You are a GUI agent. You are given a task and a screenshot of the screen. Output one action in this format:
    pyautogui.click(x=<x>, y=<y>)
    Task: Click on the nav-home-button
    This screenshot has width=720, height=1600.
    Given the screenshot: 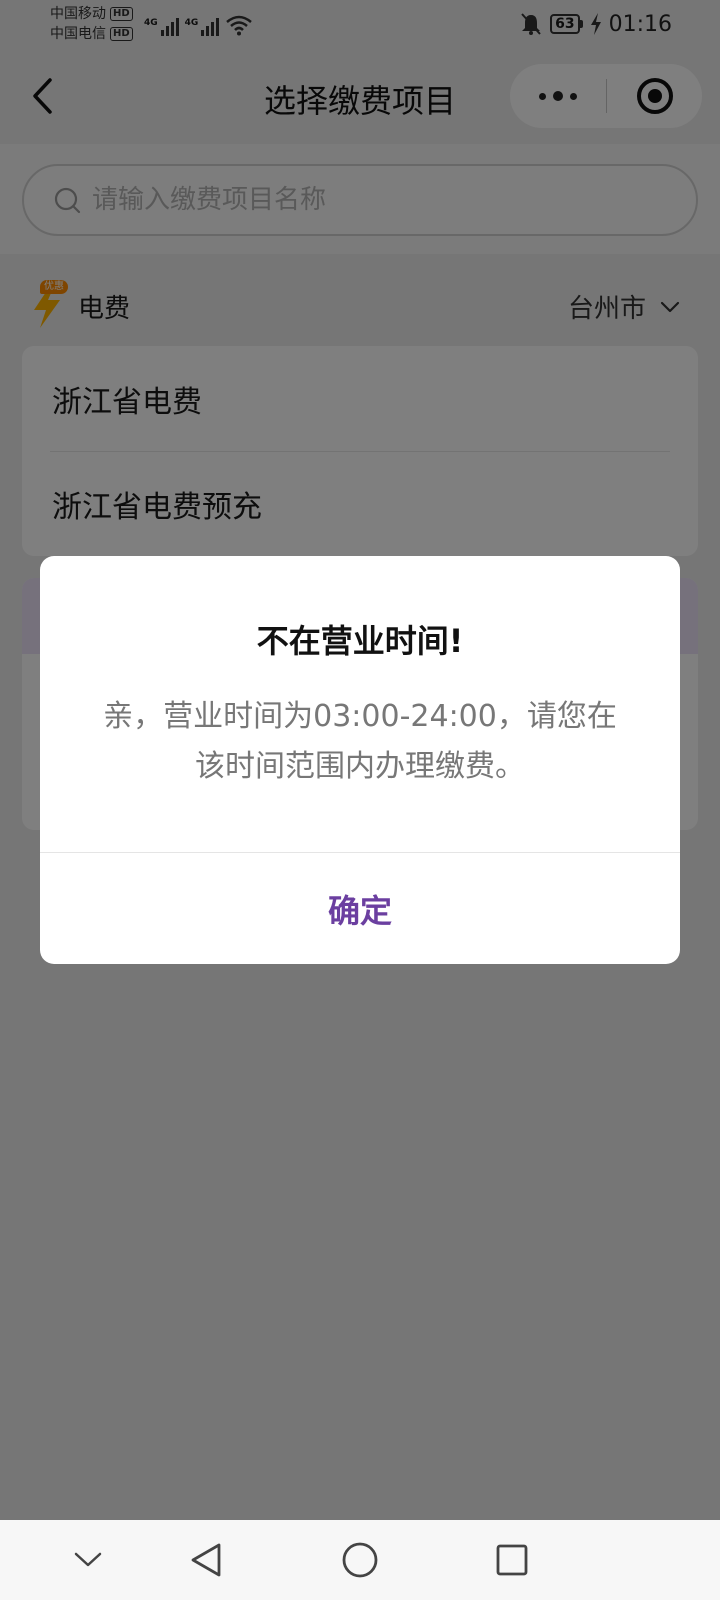 What is the action you would take?
    pyautogui.click(x=360, y=1560)
    